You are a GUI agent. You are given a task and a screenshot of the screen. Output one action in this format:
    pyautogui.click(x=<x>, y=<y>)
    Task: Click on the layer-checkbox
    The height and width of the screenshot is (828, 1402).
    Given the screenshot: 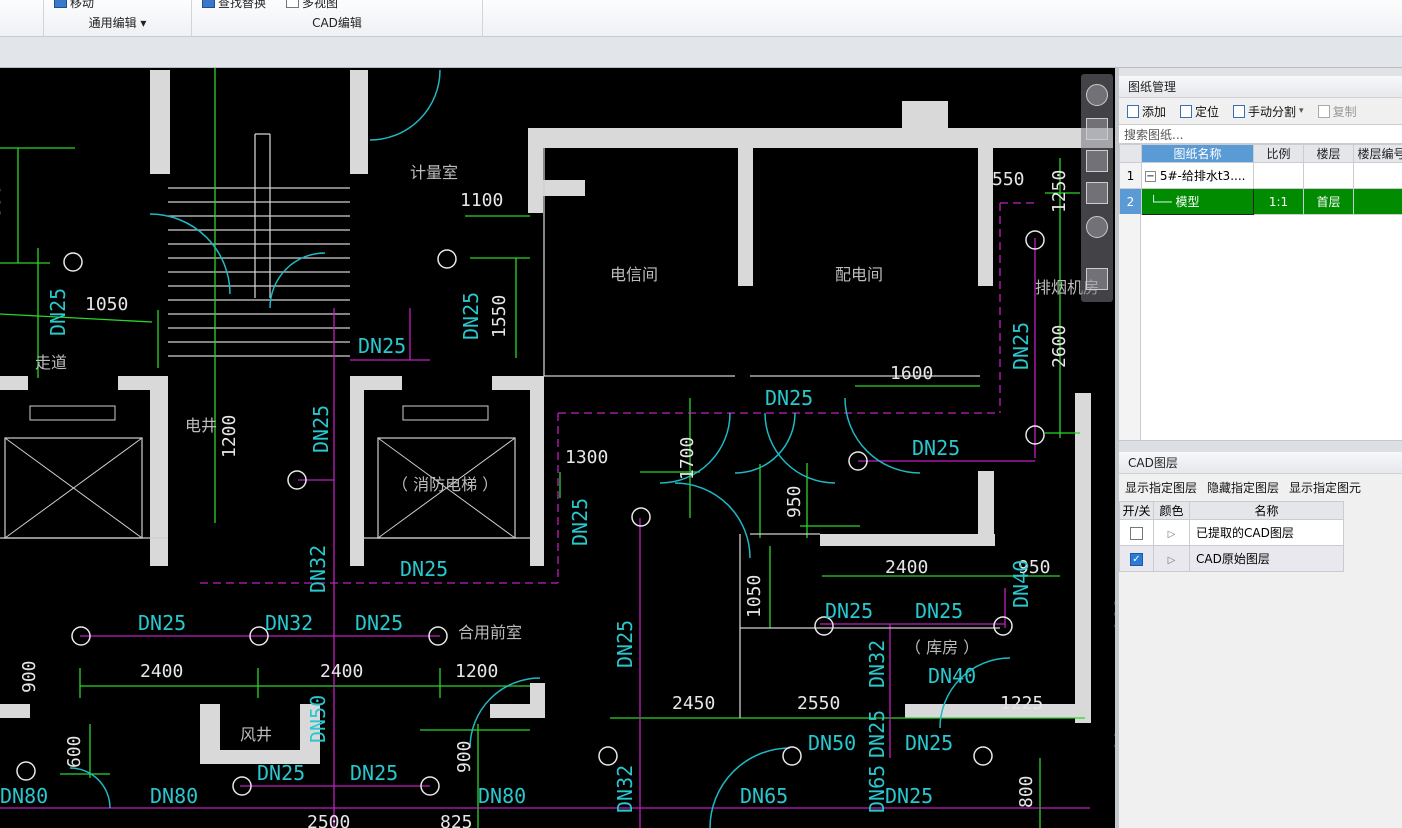 What is the action you would take?
    pyautogui.click(x=1136, y=533)
    